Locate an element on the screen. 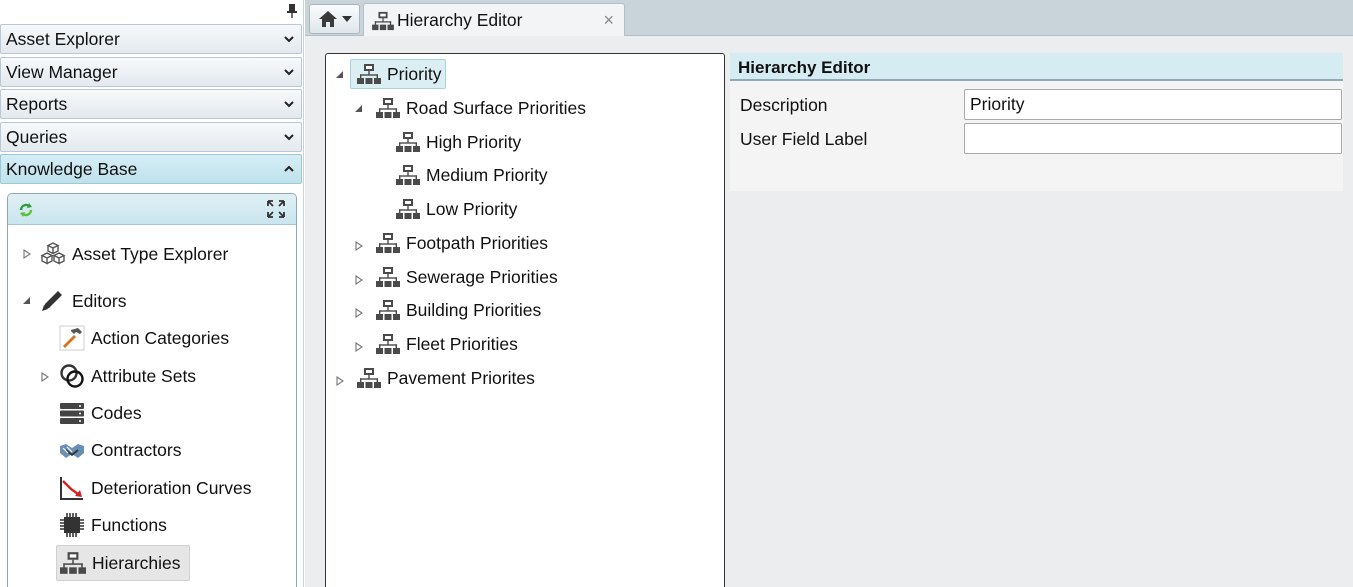  accordion-view-manager: View Manager is located at coordinates (151, 72).